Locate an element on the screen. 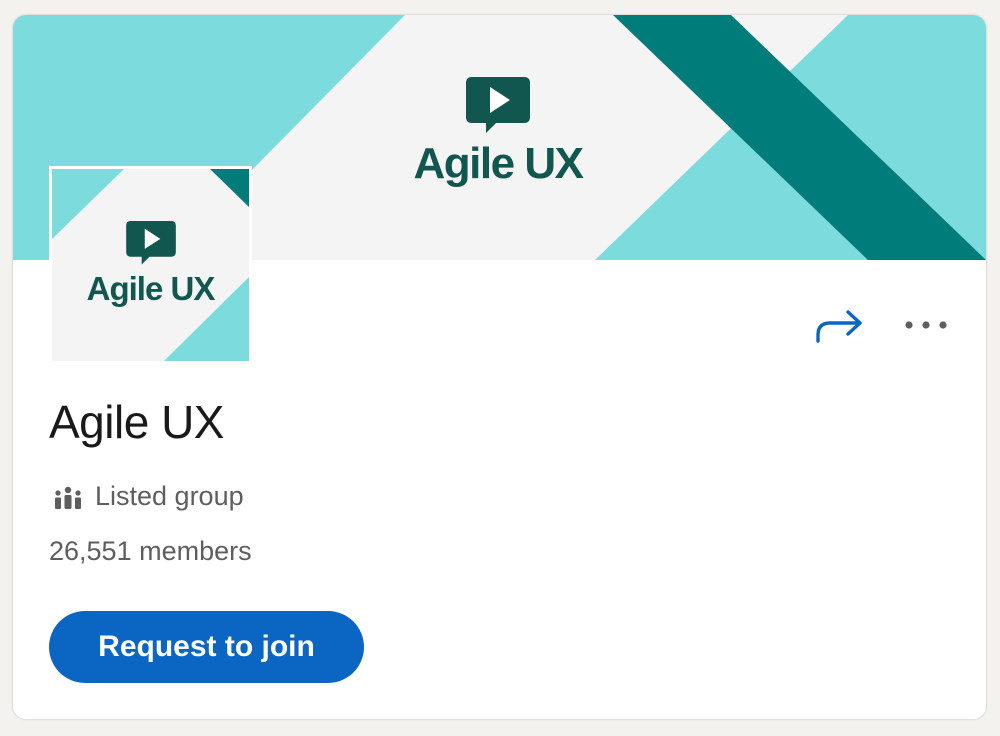 This screenshot has width=1000, height=736. group-logo: Agile UX is located at coordinates (150, 265).